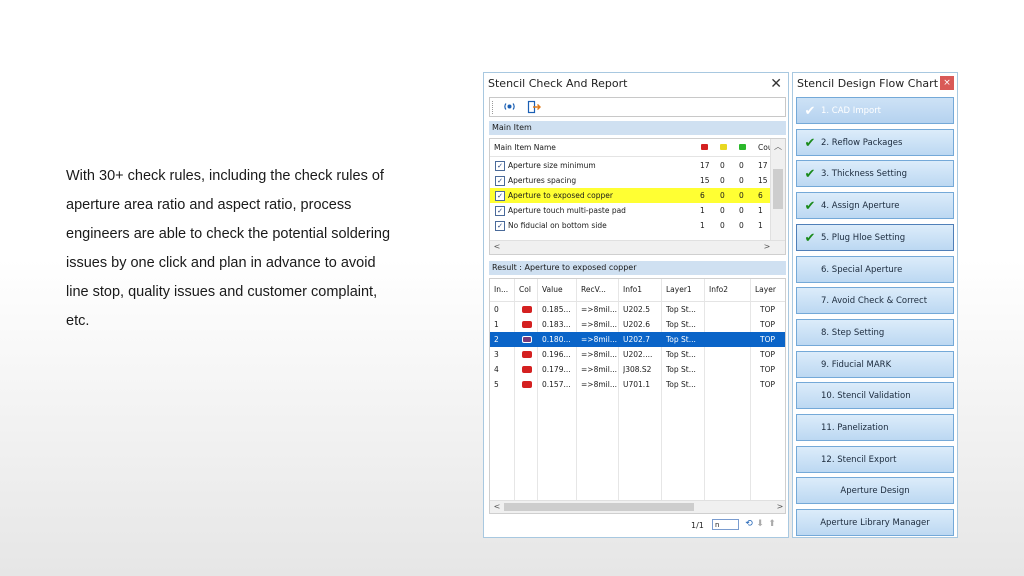 This screenshot has height=576, width=1024. I want to click on exit-icon, so click(533, 107).